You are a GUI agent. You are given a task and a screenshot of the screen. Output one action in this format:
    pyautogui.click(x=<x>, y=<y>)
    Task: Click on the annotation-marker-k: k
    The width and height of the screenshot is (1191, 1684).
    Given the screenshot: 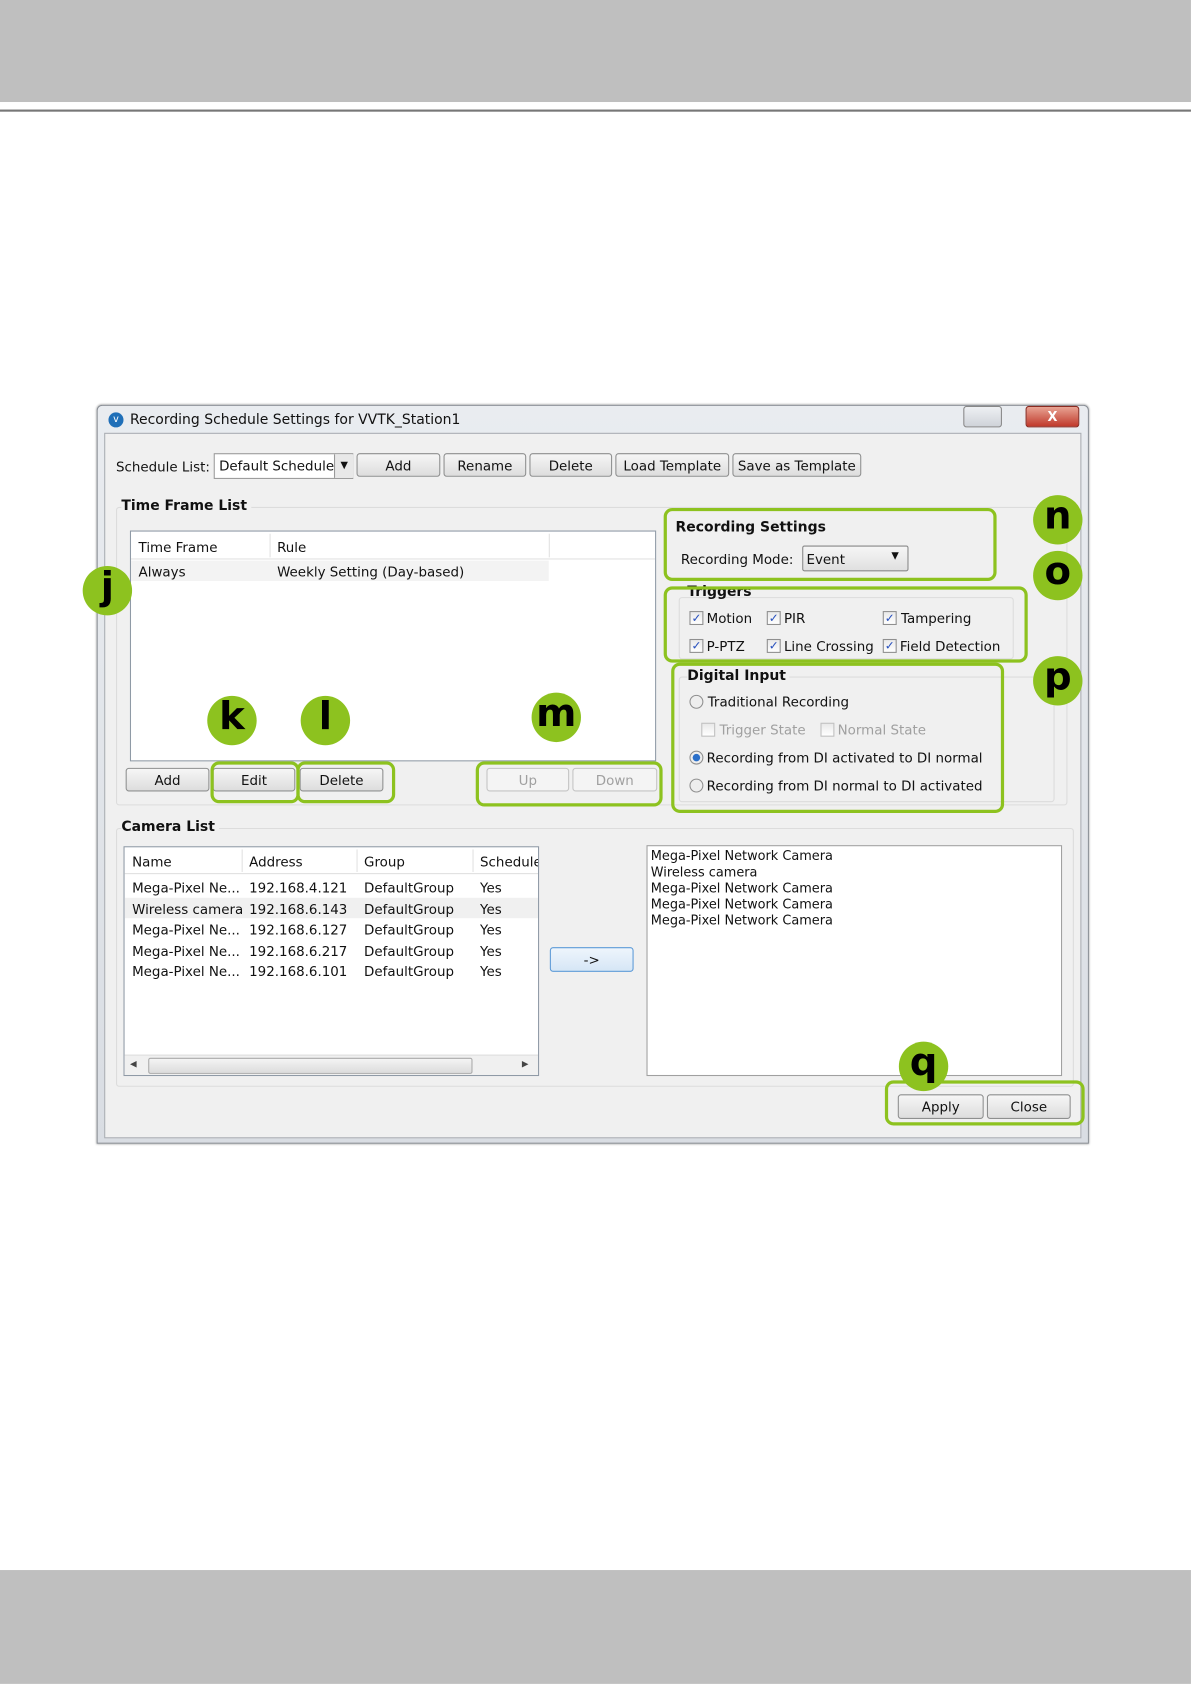 What is the action you would take?
    pyautogui.click(x=232, y=720)
    